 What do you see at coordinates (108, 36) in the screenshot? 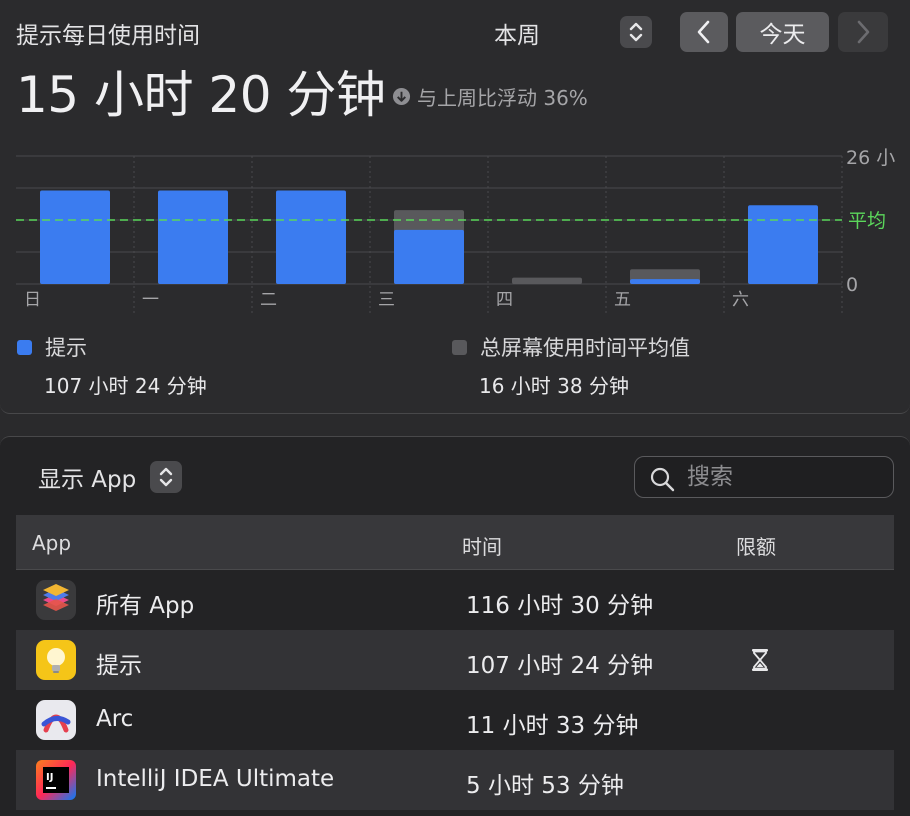
I see `panel-title: 提示每日使用时间` at bounding box center [108, 36].